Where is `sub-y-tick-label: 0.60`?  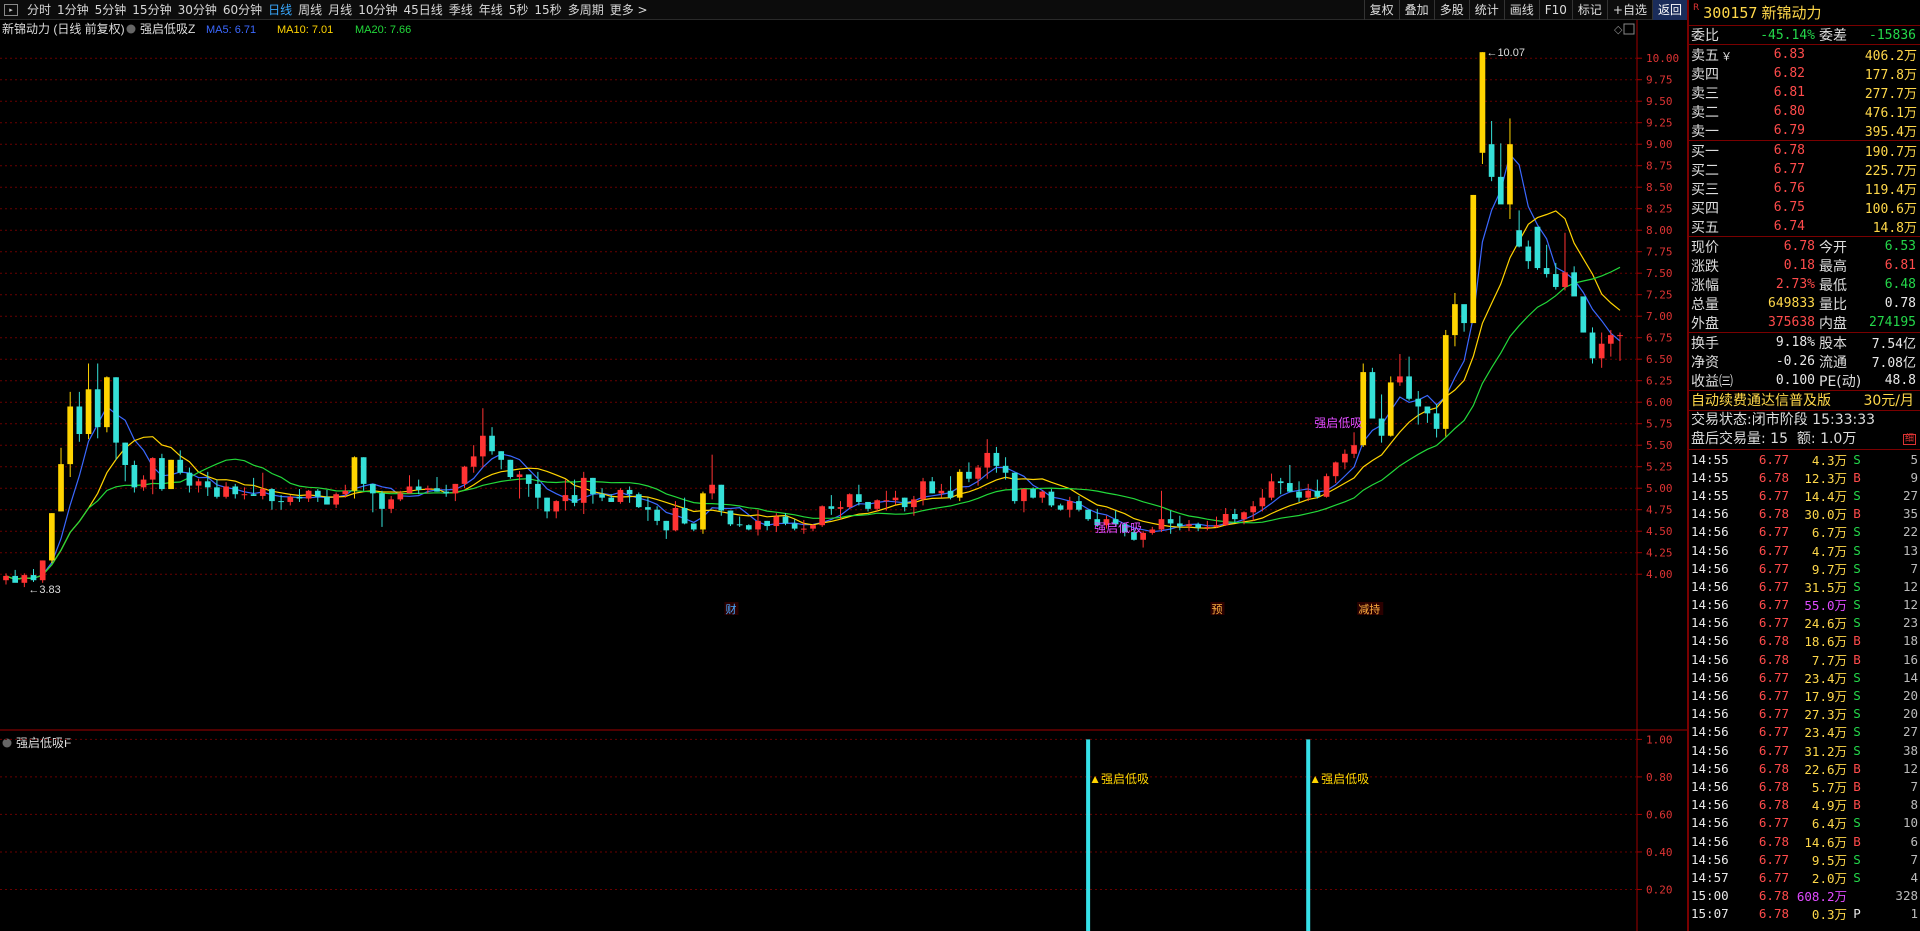 sub-y-tick-label: 0.60 is located at coordinates (1659, 814).